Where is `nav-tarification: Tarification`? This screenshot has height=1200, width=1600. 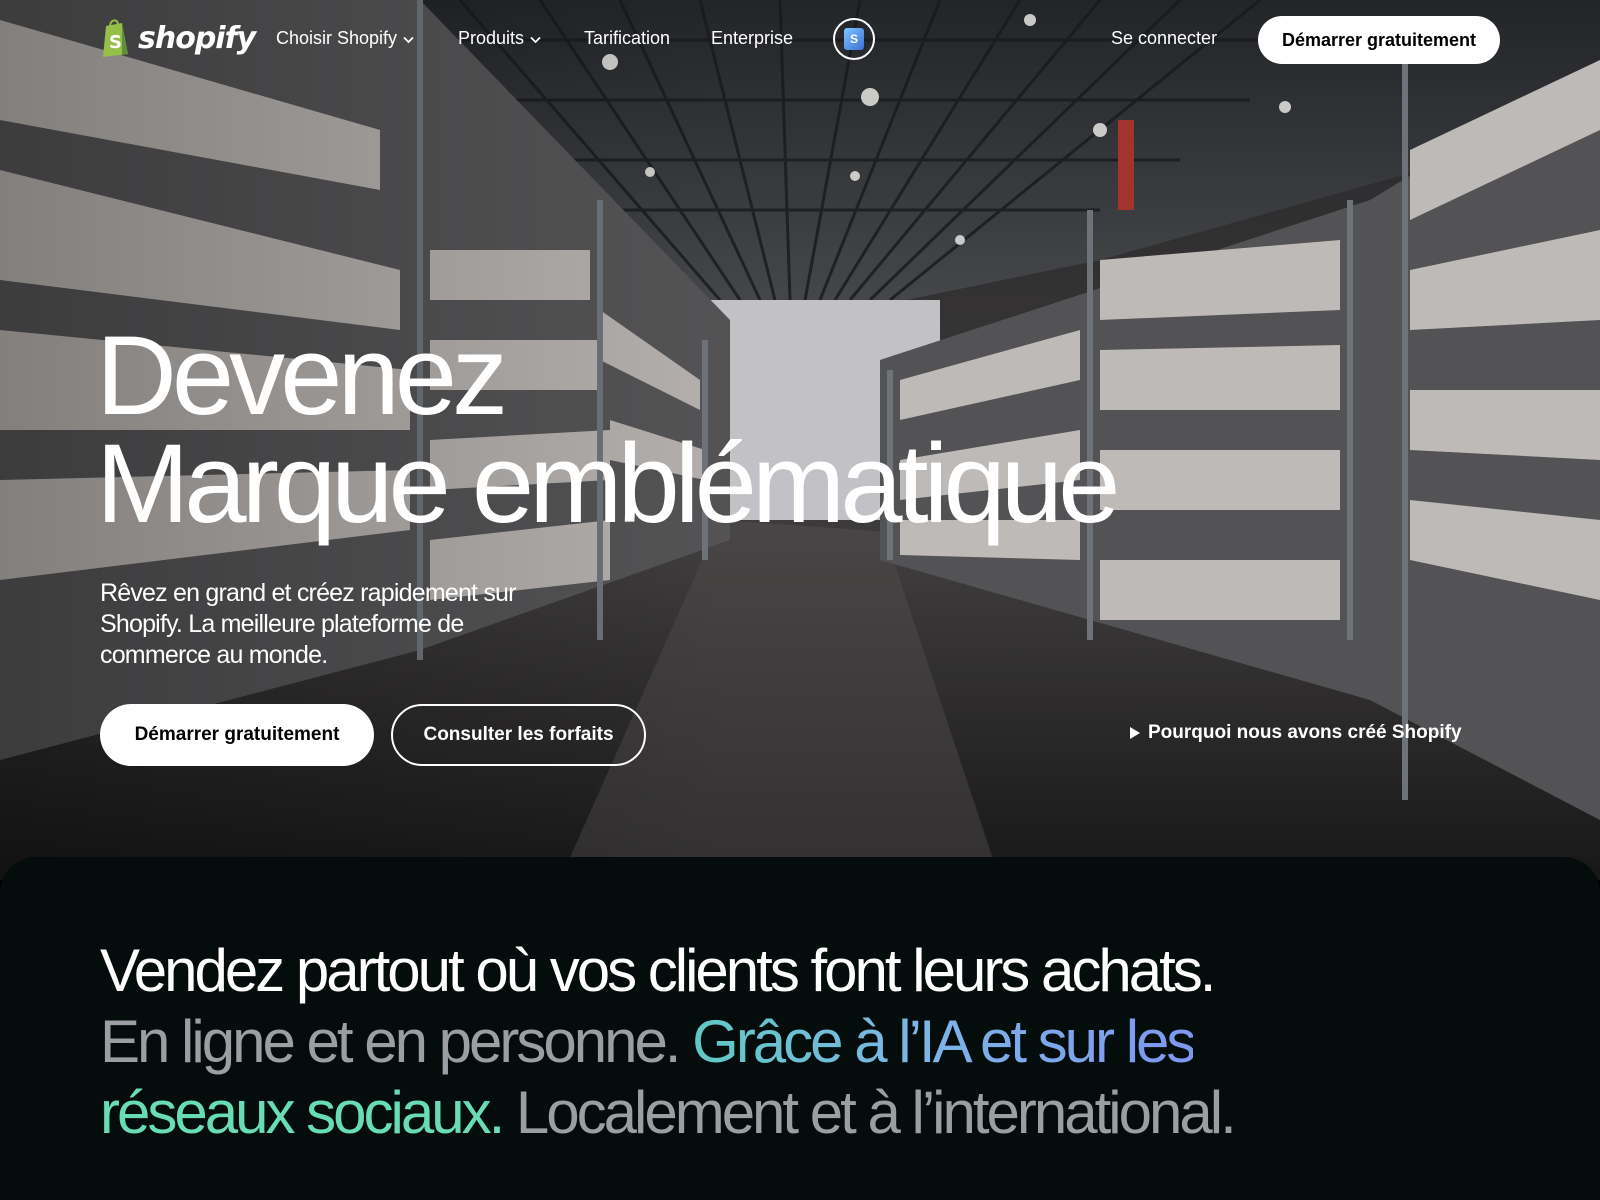
nav-tarification: Tarification is located at coordinates (627, 38).